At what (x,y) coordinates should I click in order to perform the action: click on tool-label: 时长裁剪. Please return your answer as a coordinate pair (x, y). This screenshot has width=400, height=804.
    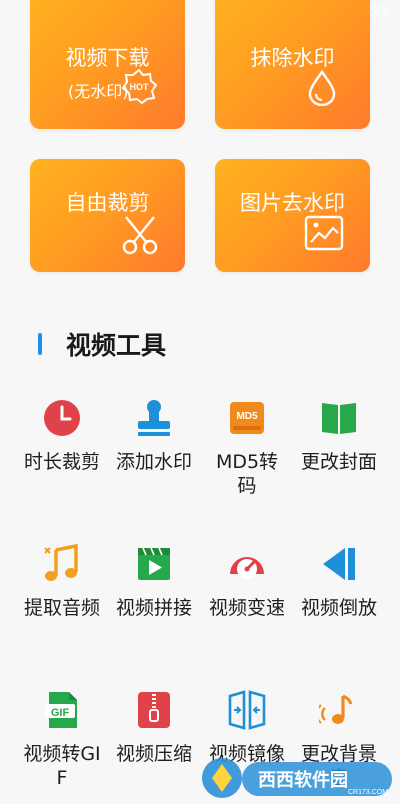
    Looking at the image, I should click on (61, 462).